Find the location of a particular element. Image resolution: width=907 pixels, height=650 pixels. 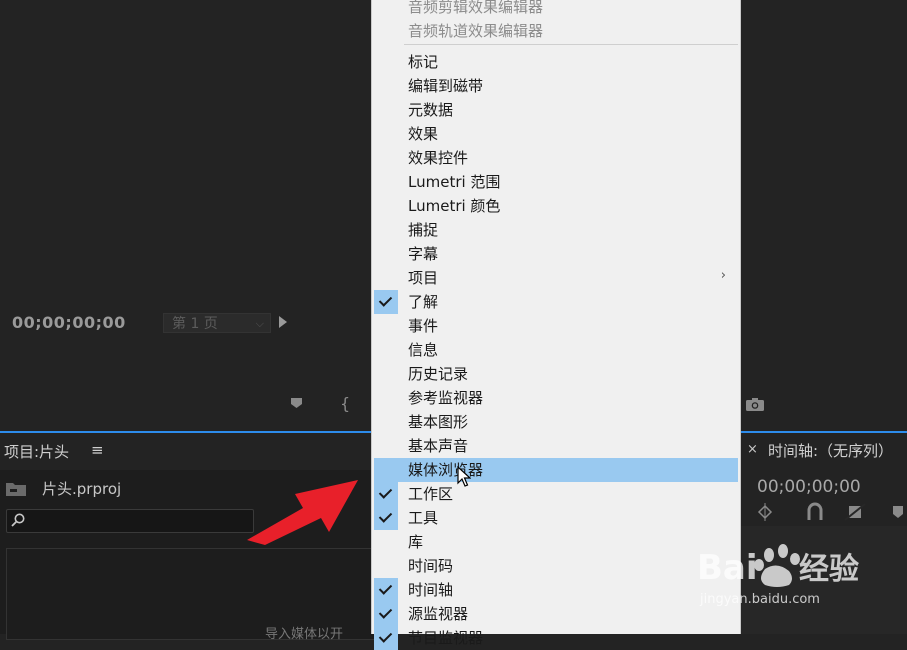

camera-icon is located at coordinates (755, 404).